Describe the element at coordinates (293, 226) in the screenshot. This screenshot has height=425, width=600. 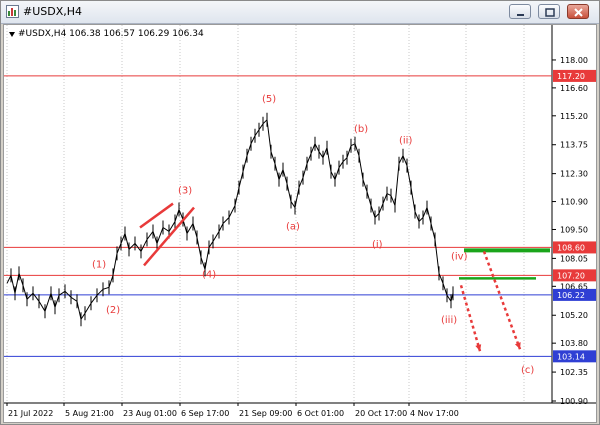
I see `wave-label: (a)` at that location.